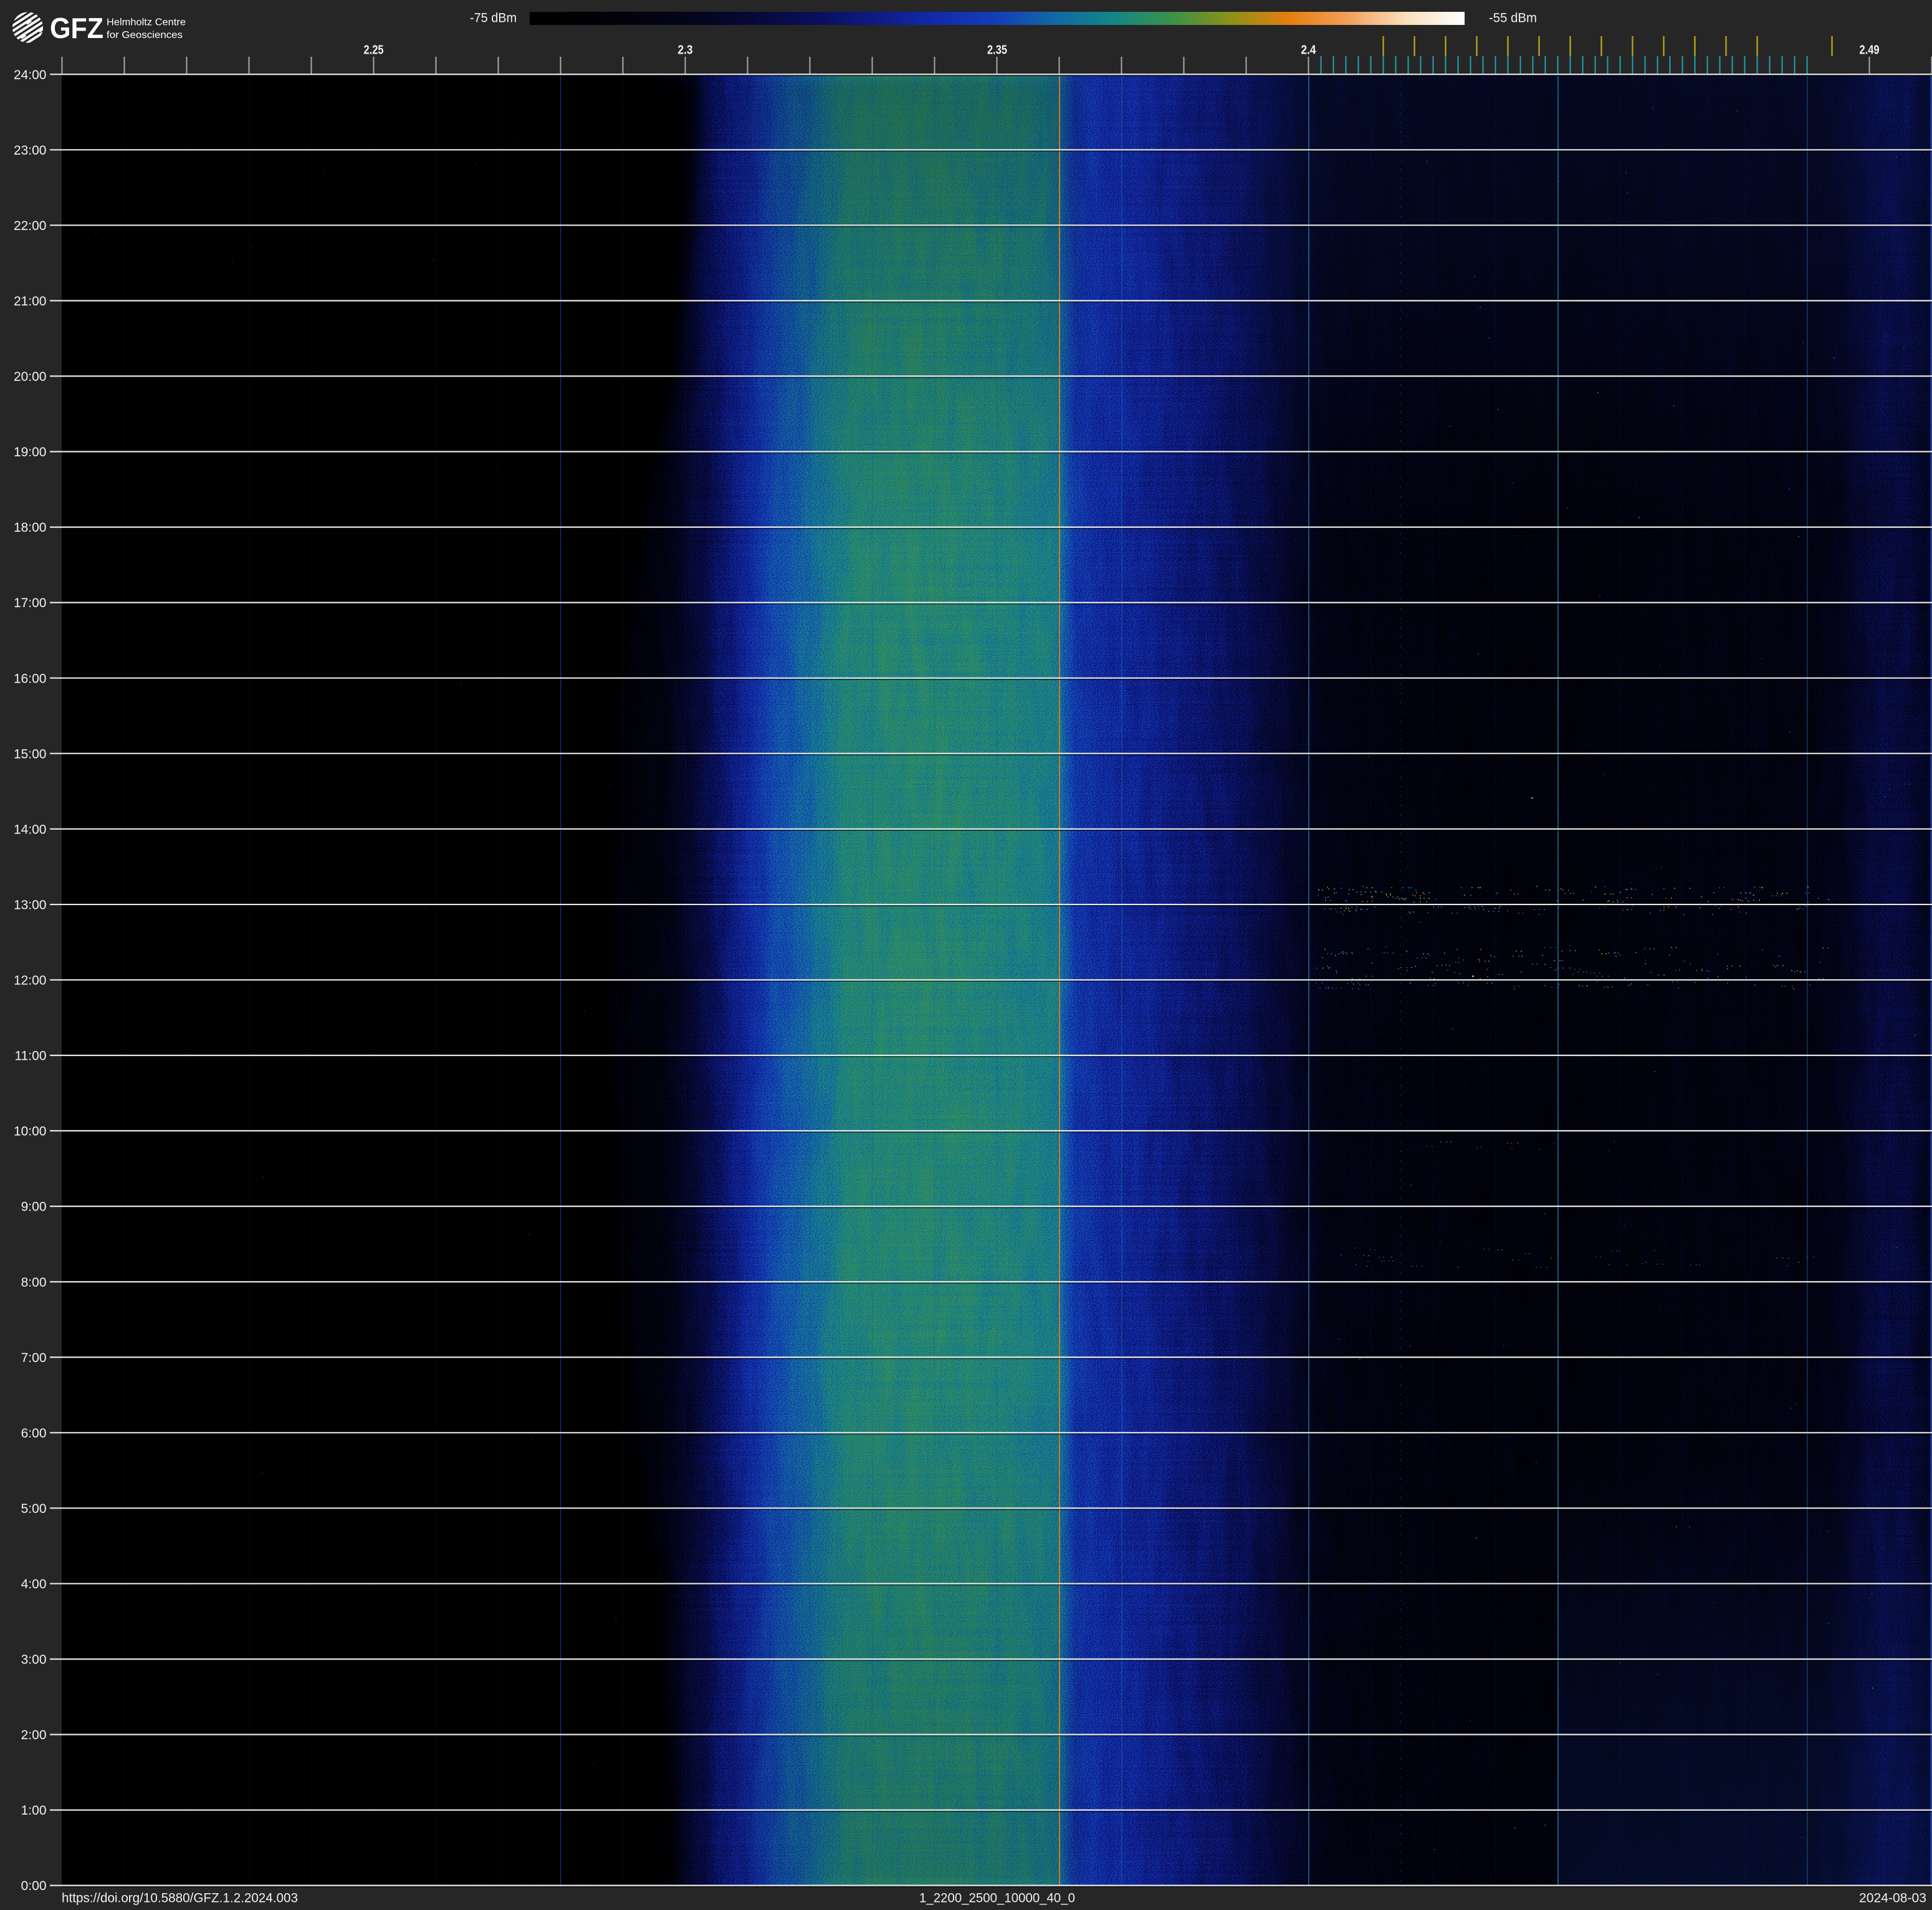  I want to click on svg-text: 15:00, so click(30, 754).